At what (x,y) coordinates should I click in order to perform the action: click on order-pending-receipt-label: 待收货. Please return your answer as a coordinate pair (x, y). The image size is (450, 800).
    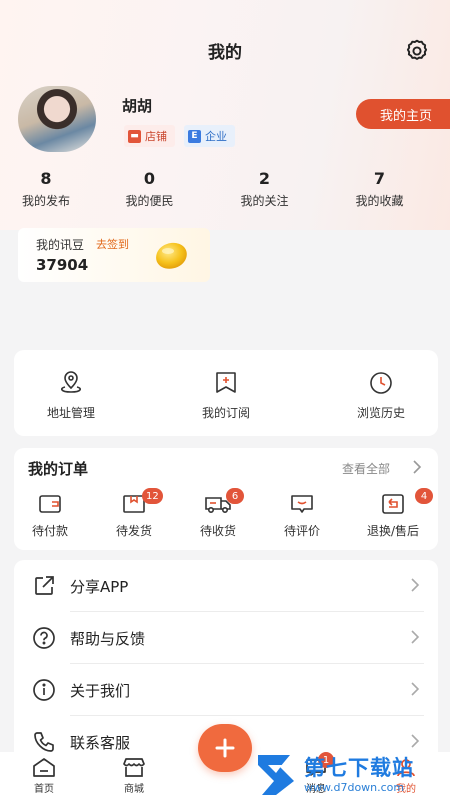
    Looking at the image, I should click on (217, 531).